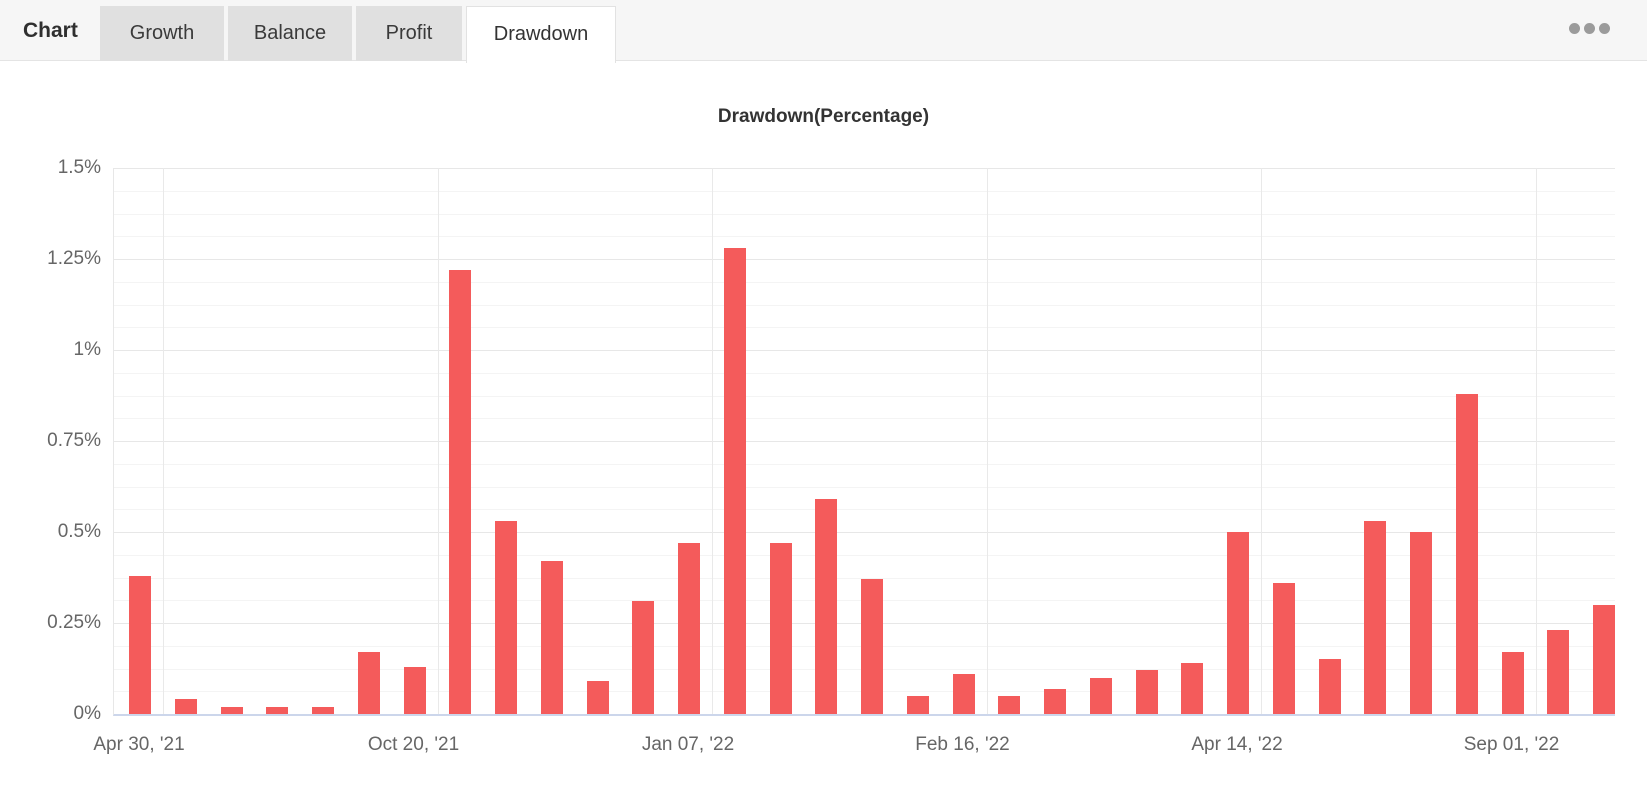  I want to click on x-tick-label: Oct 20, '21, so click(413, 744).